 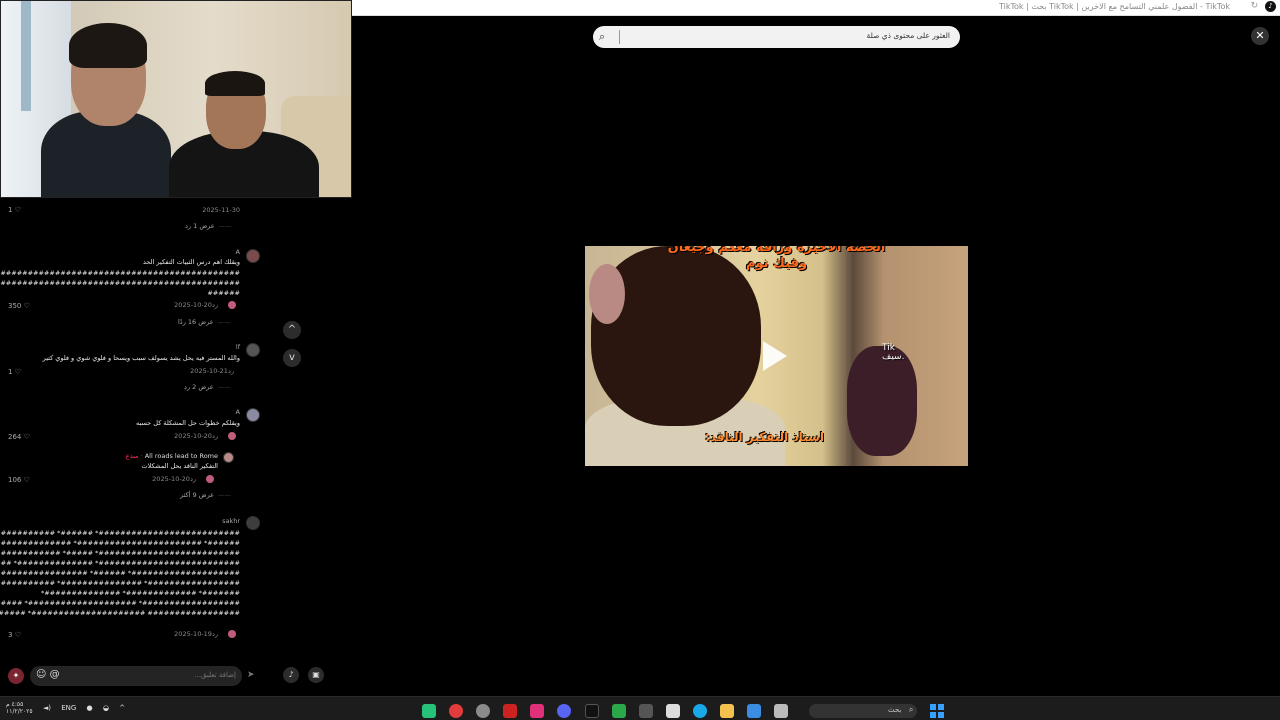 I want to click on task-view-icon, so click(x=781, y=710).